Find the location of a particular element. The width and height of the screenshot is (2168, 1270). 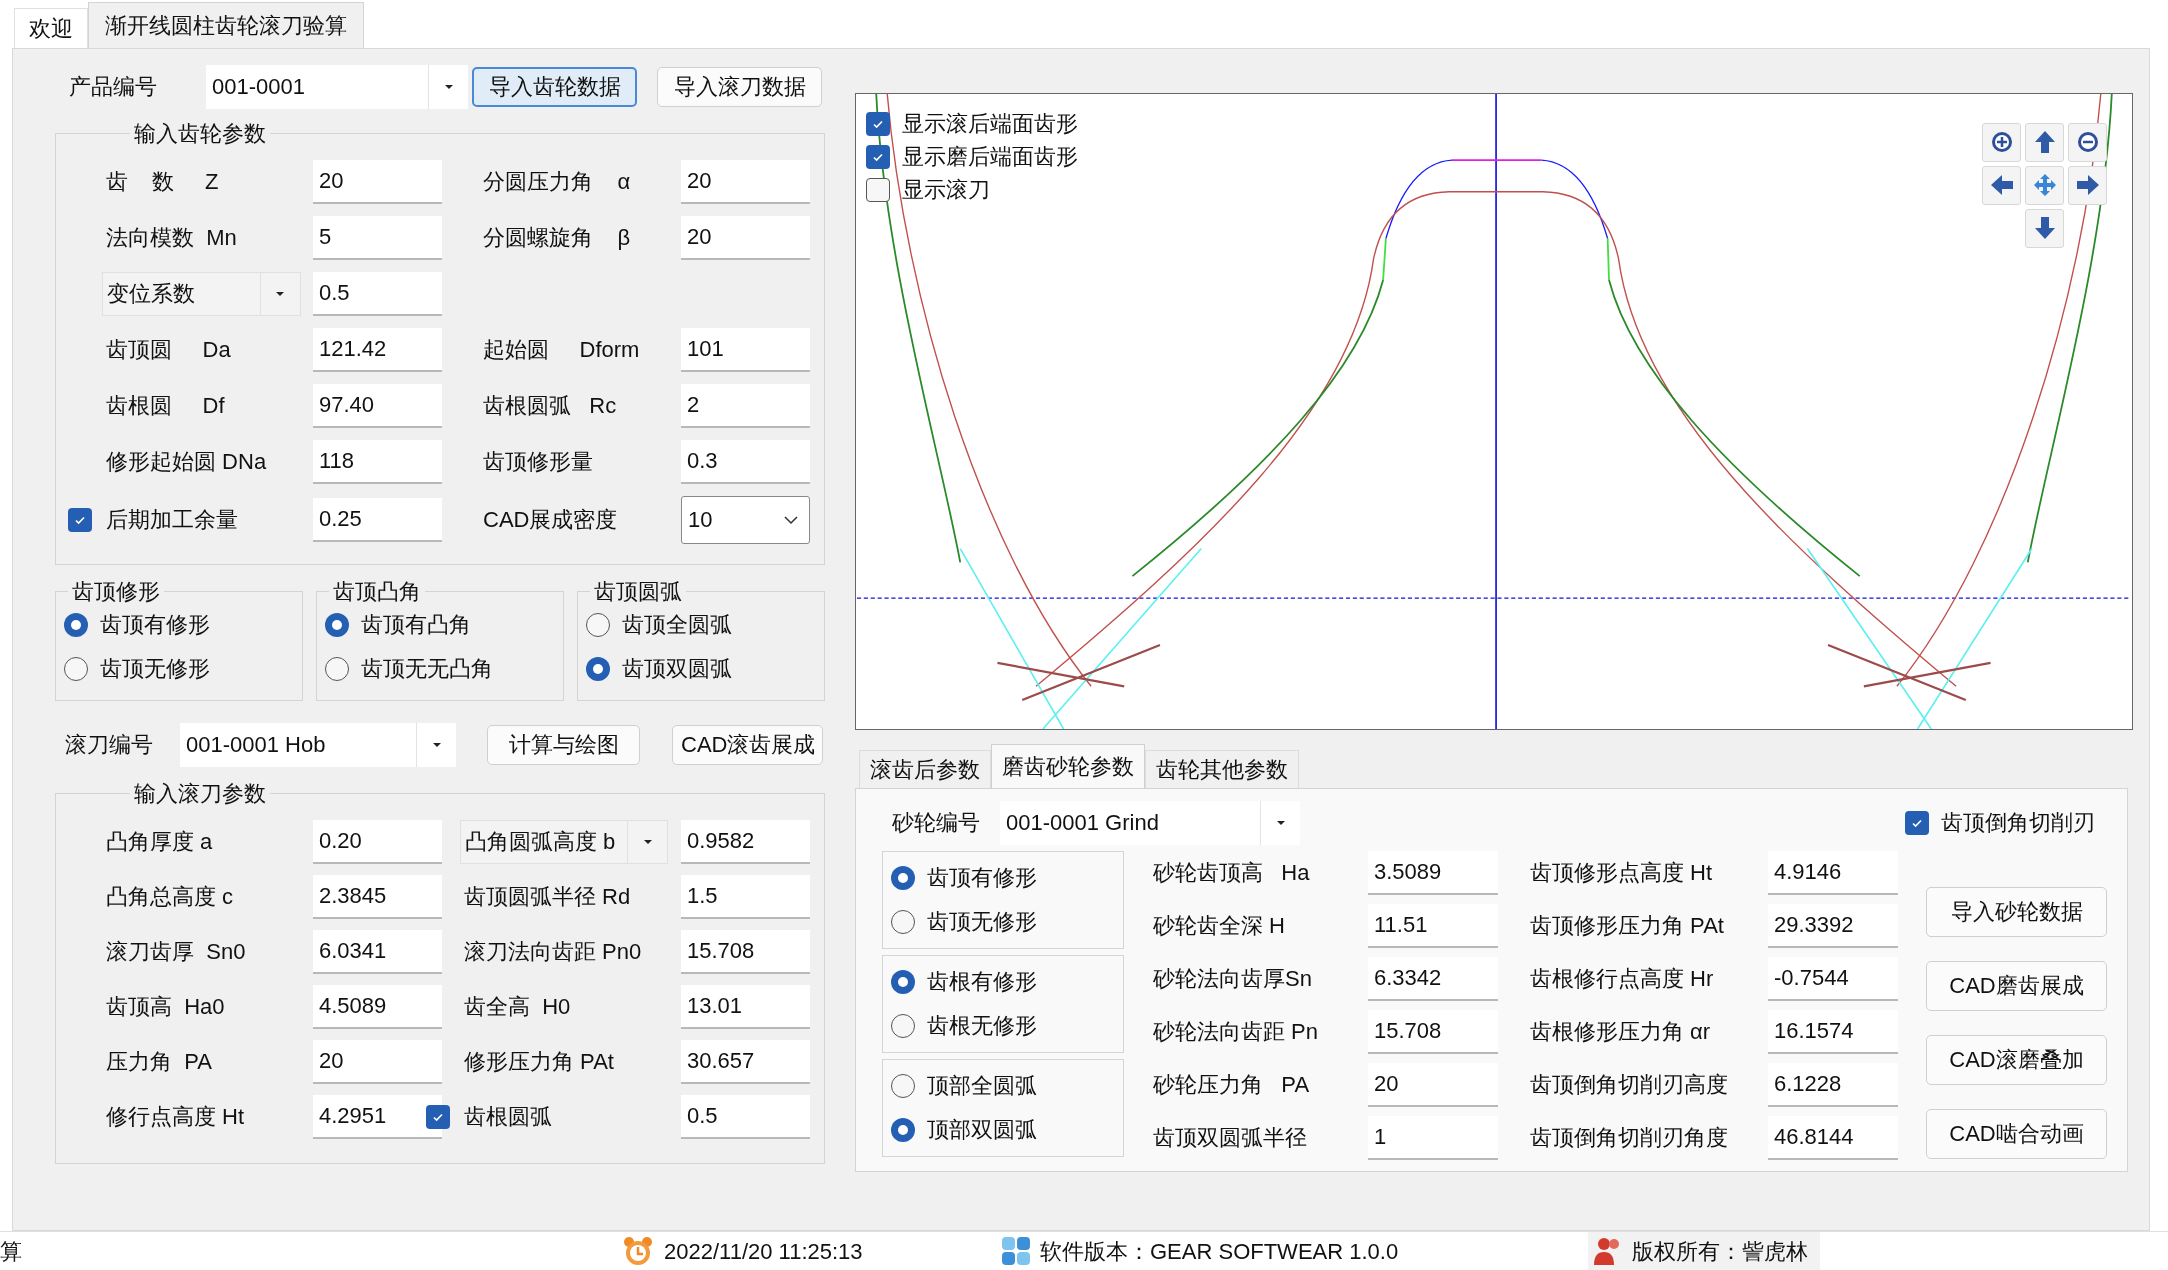

dropdown: 001-0001 Grind is located at coordinates (1150, 822).